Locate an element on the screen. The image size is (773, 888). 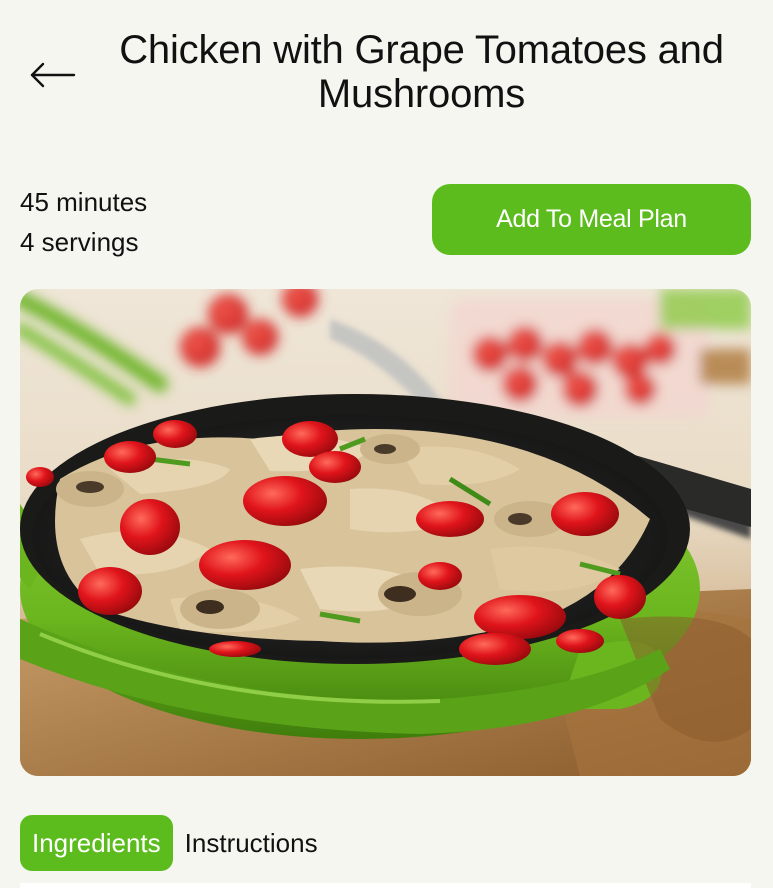
tab-instructions: Instructions is located at coordinates (251, 843).